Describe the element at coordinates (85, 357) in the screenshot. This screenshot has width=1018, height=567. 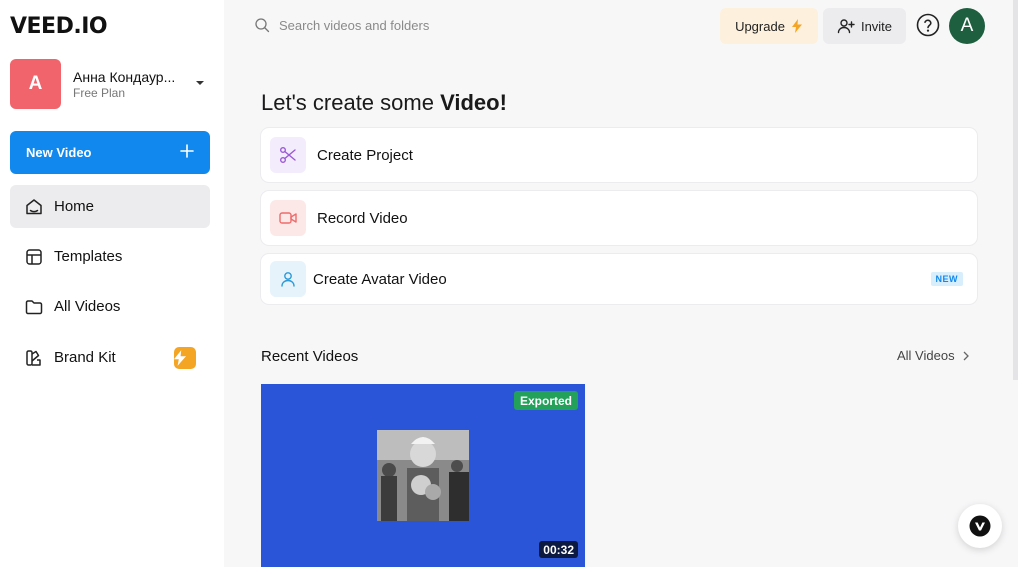
I see `sidebar-item-label: Brand Kit` at that location.